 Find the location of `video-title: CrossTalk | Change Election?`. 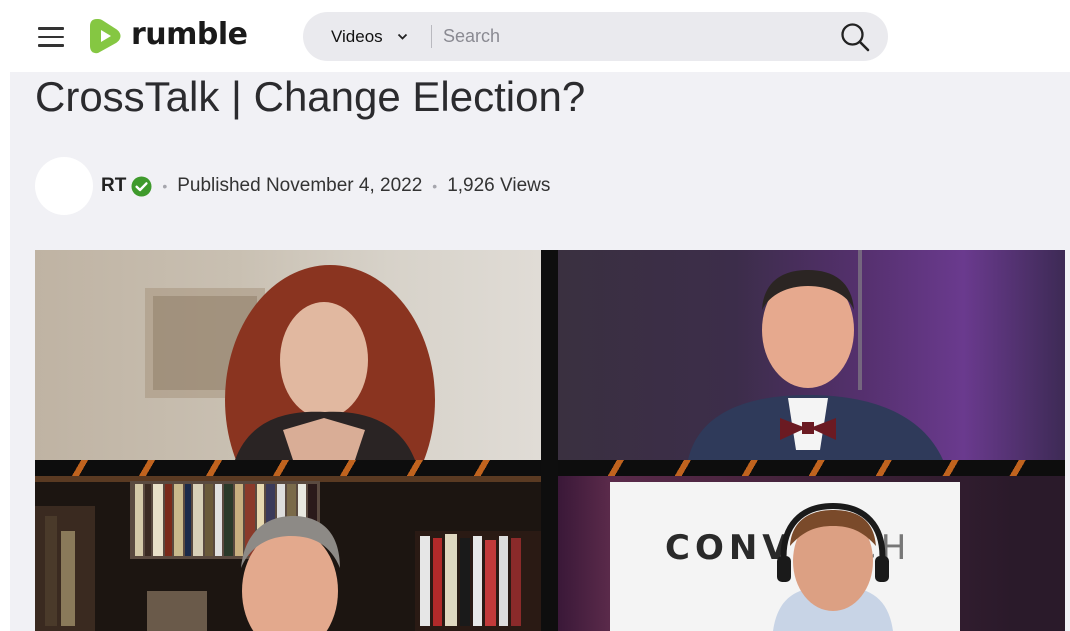

video-title: CrossTalk | Change Election? is located at coordinates (310, 96).